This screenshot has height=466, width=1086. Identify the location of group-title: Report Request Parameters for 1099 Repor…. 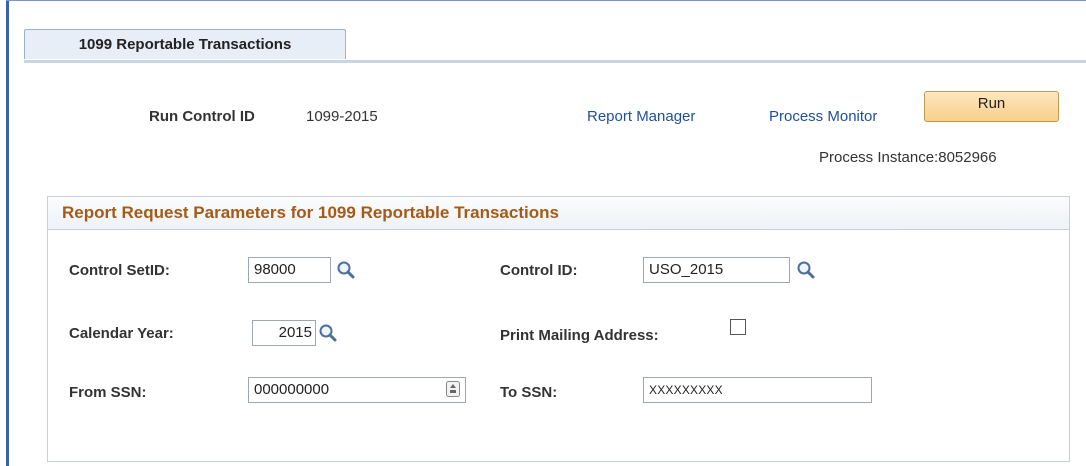
(558, 213).